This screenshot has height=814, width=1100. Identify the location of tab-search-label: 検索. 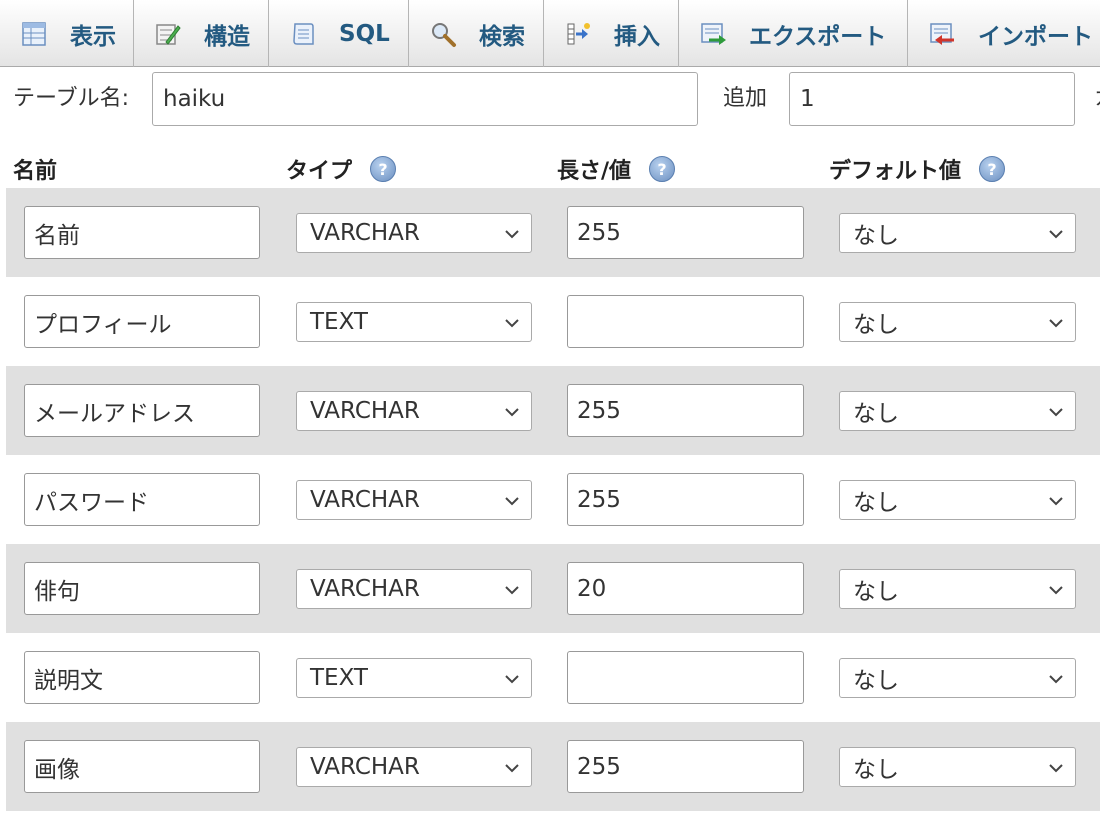
(502, 36).